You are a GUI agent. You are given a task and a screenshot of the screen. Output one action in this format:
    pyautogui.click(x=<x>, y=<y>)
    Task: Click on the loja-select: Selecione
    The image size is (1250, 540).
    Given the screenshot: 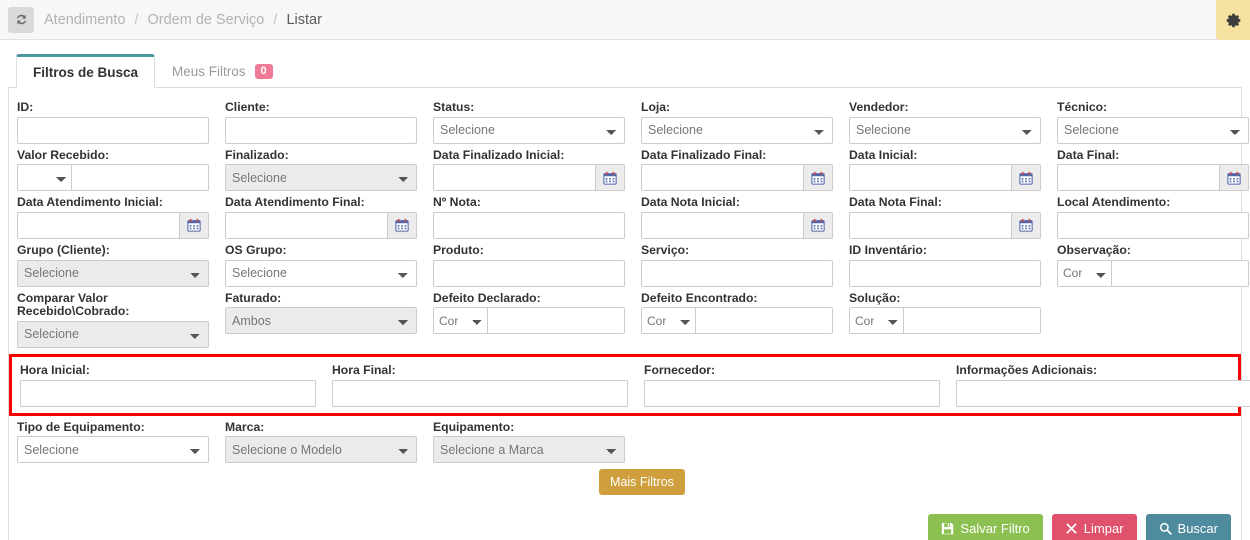 What is the action you would take?
    pyautogui.click(x=737, y=130)
    